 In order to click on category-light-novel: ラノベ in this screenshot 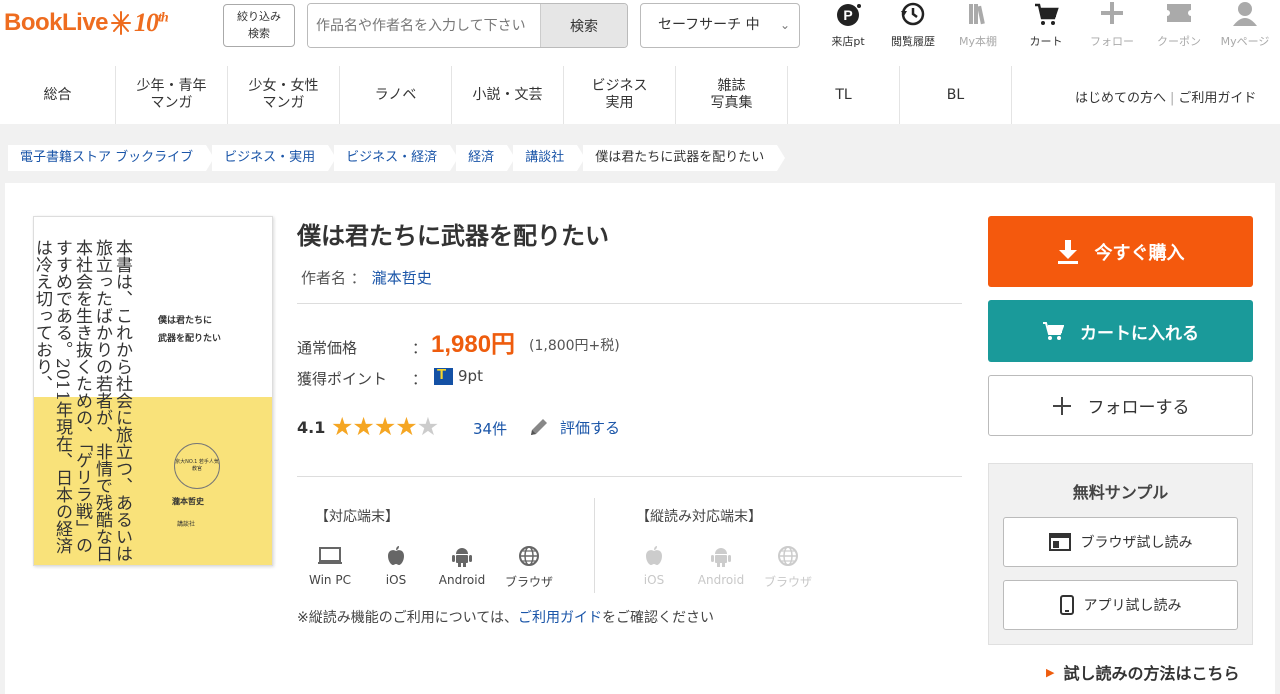, I will do `click(396, 95)`.